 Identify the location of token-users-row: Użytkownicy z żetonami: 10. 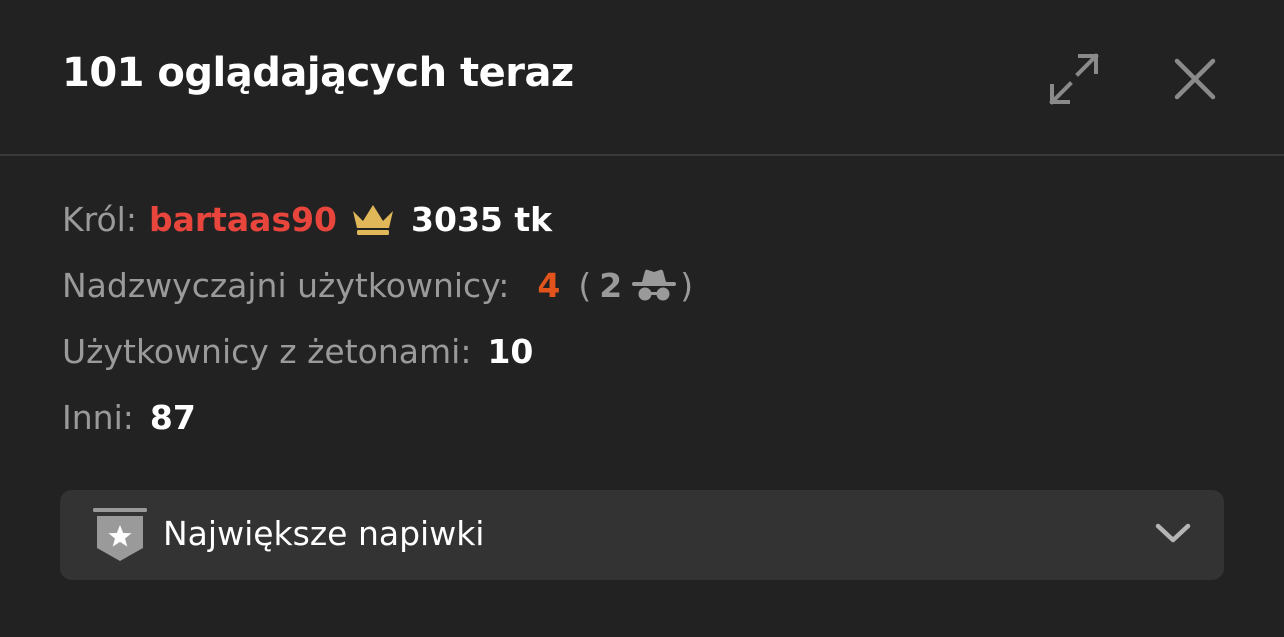
(297, 351).